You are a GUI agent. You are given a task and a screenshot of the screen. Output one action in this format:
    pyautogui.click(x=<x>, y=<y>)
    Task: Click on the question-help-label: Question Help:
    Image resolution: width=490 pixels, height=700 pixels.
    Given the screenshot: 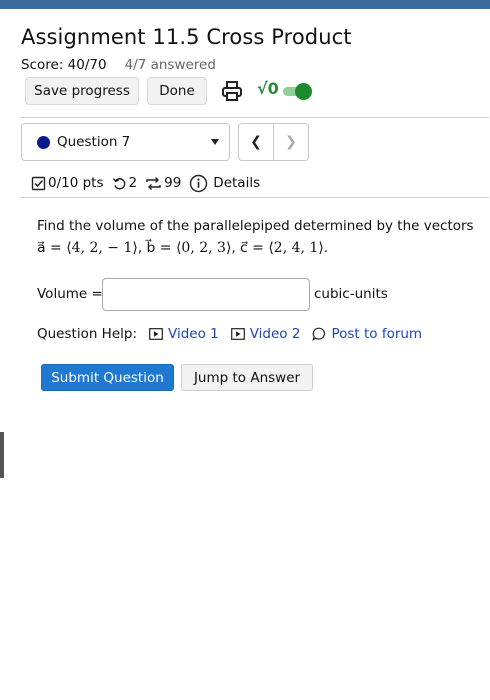 What is the action you would take?
    pyautogui.click(x=87, y=334)
    